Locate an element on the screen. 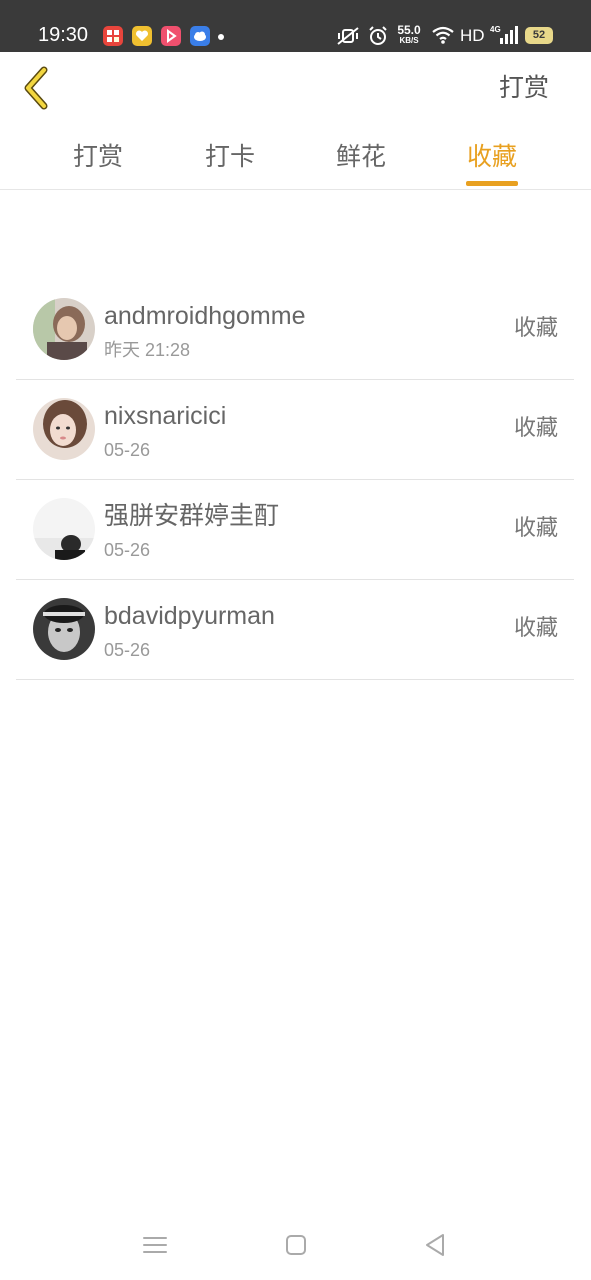  net-speed: 55.0 KB/S is located at coordinates (409, 35).